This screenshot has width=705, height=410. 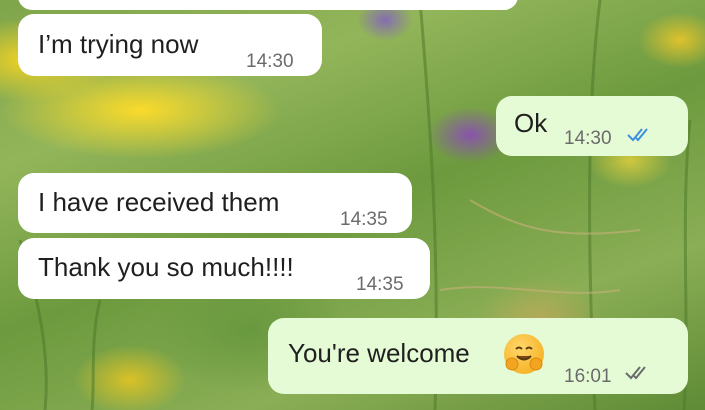 I want to click on message-bubble-incoming, so click(x=268, y=5).